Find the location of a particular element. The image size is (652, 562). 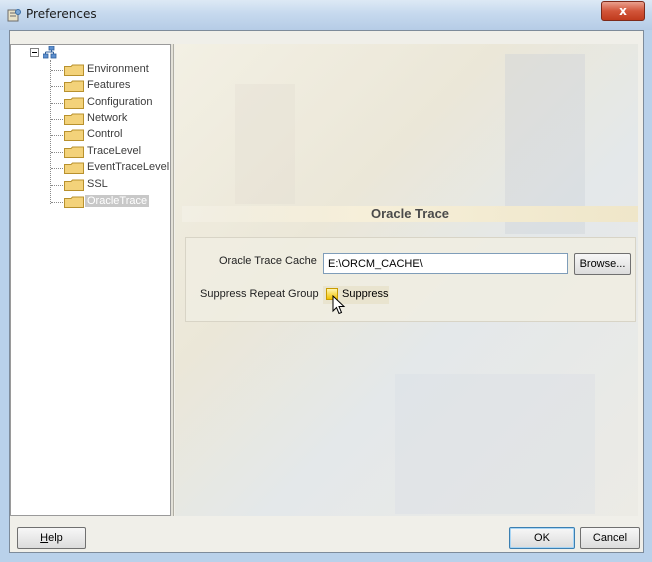

tree-item-label: Configuration is located at coordinates (120, 102).